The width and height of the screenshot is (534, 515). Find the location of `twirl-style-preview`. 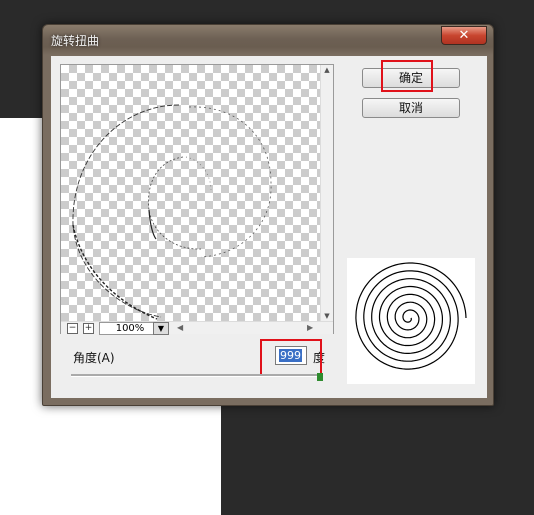

twirl-style-preview is located at coordinates (411, 321).